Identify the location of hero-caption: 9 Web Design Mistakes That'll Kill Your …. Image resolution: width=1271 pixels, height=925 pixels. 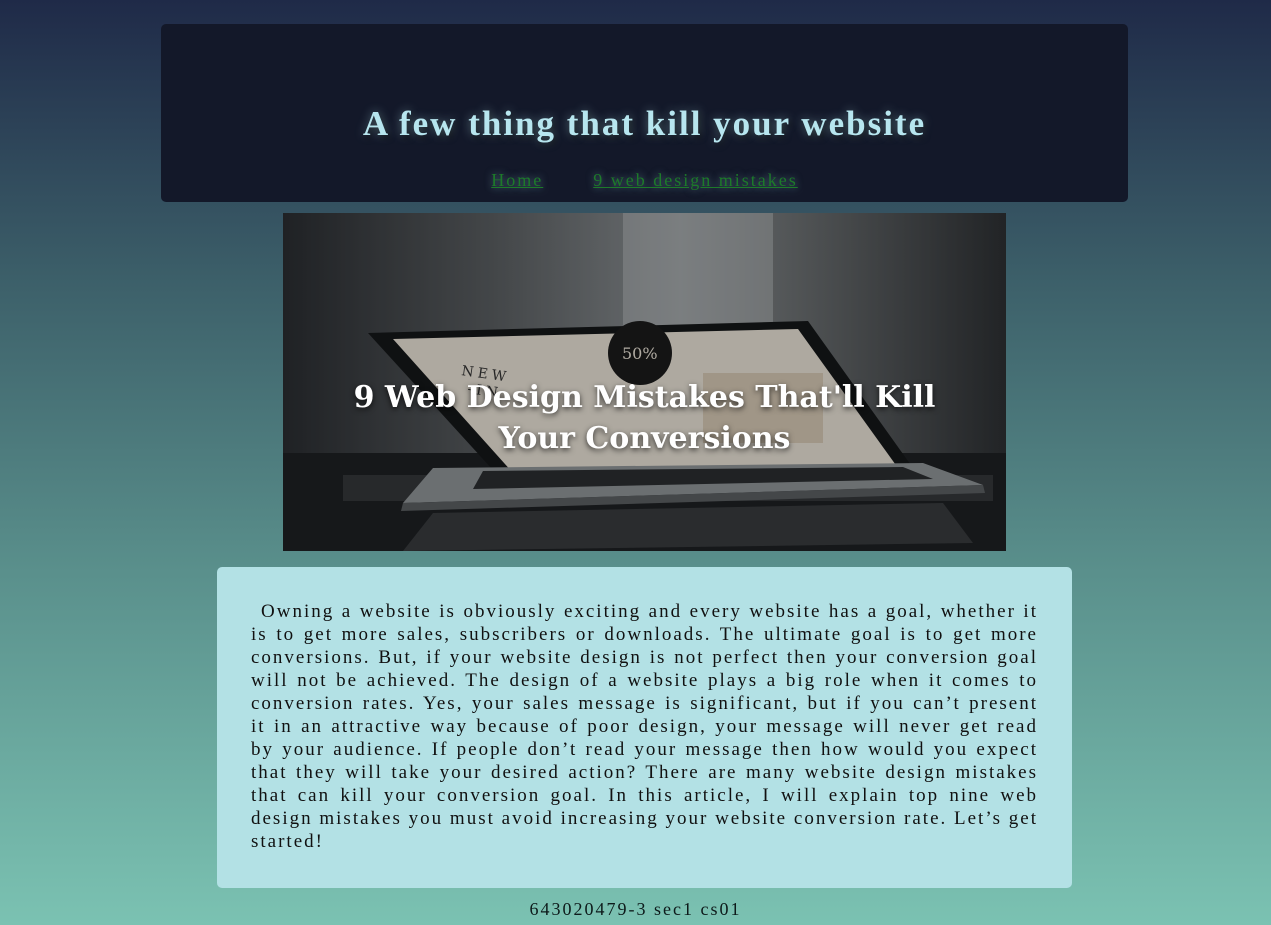
(644, 418).